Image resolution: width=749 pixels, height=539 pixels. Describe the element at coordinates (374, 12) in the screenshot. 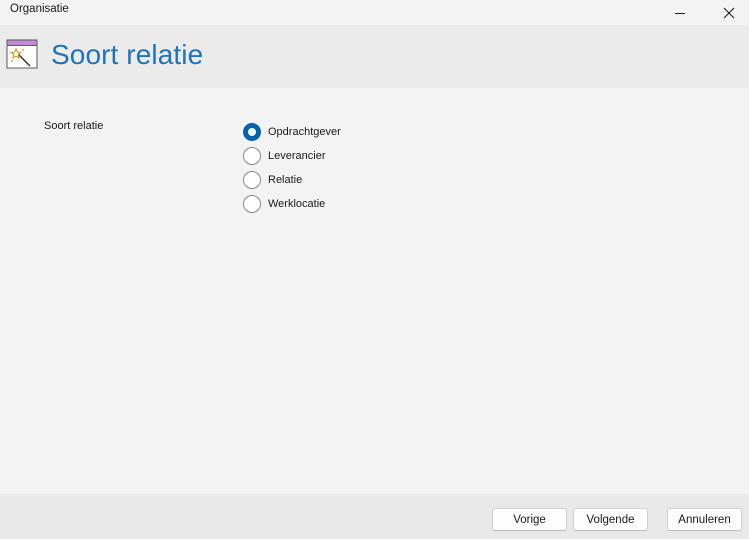

I see `title-bar: Organisatie` at that location.